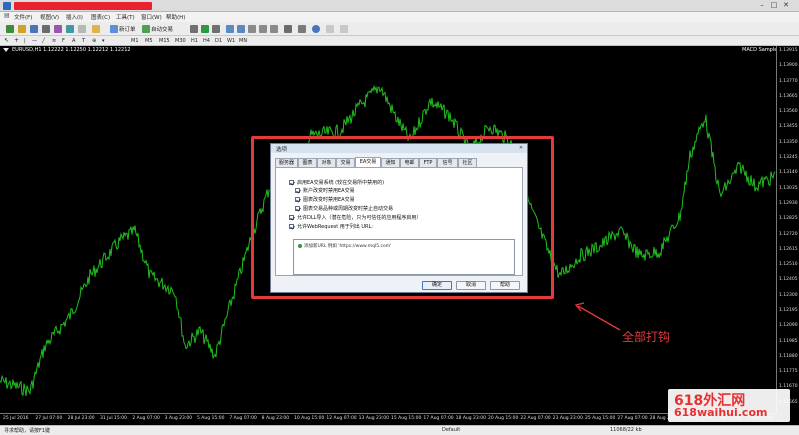  What do you see at coordinates (467, 162) in the screenshot?
I see `tab-community: 社区` at bounding box center [467, 162].